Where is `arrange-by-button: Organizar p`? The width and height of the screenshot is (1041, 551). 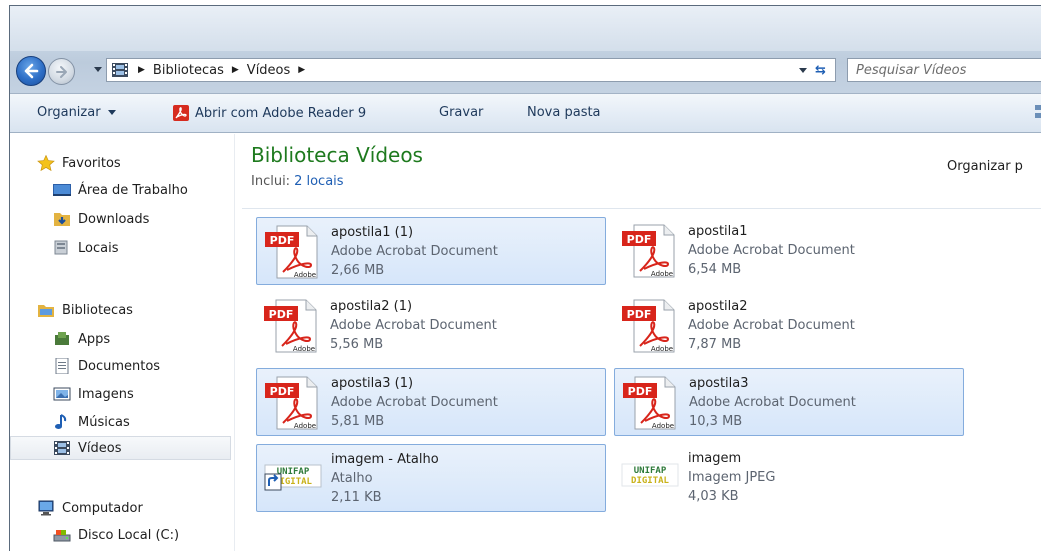
arrange-by-button: Organizar p is located at coordinates (985, 166).